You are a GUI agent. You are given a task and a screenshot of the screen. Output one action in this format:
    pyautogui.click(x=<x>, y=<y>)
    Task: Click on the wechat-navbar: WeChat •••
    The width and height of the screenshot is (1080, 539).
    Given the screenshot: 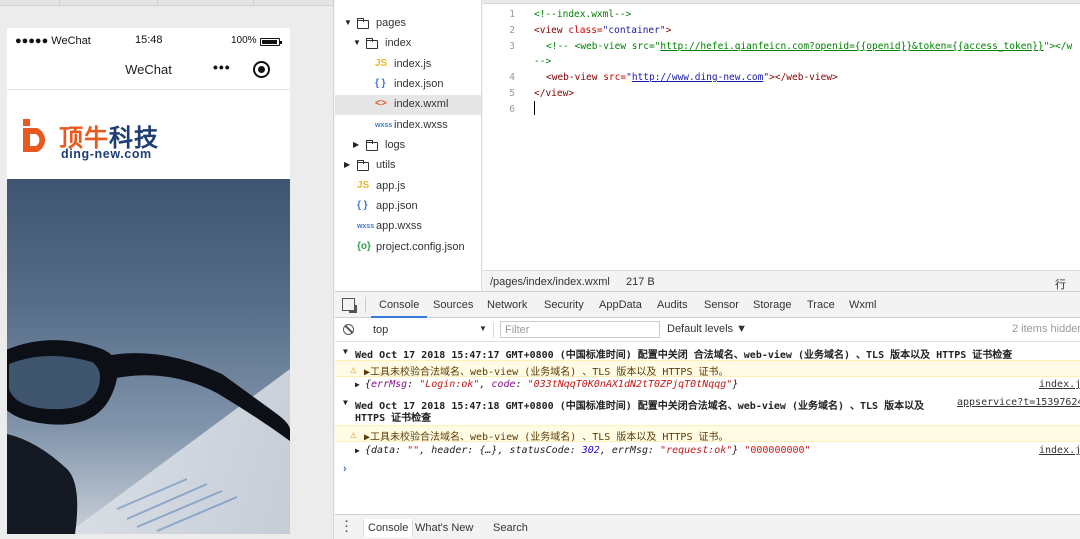 What is the action you would take?
    pyautogui.click(x=148, y=70)
    